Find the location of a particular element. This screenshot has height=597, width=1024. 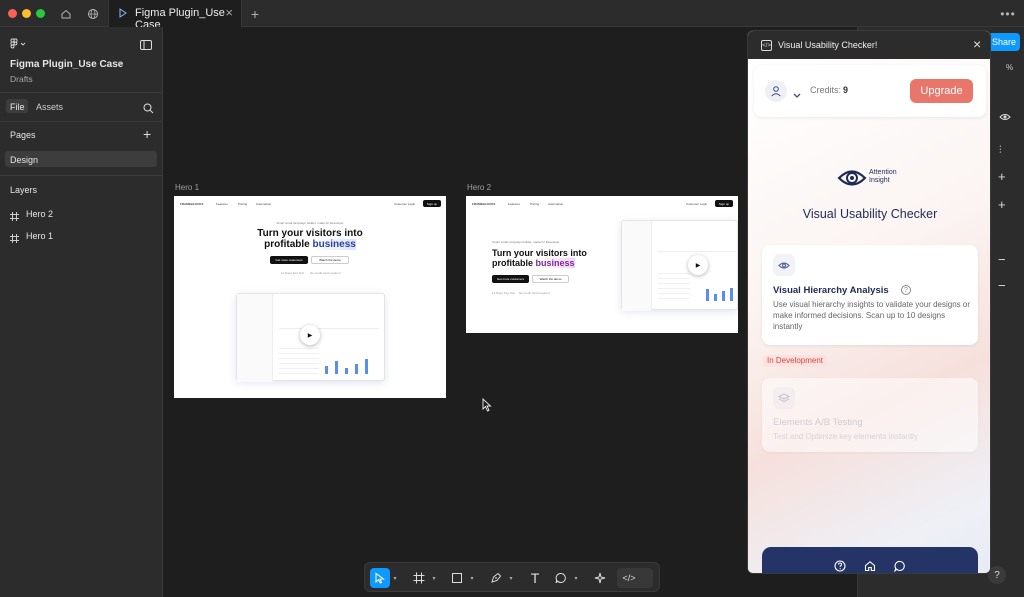

minimize-window-button is located at coordinates (26, 13).